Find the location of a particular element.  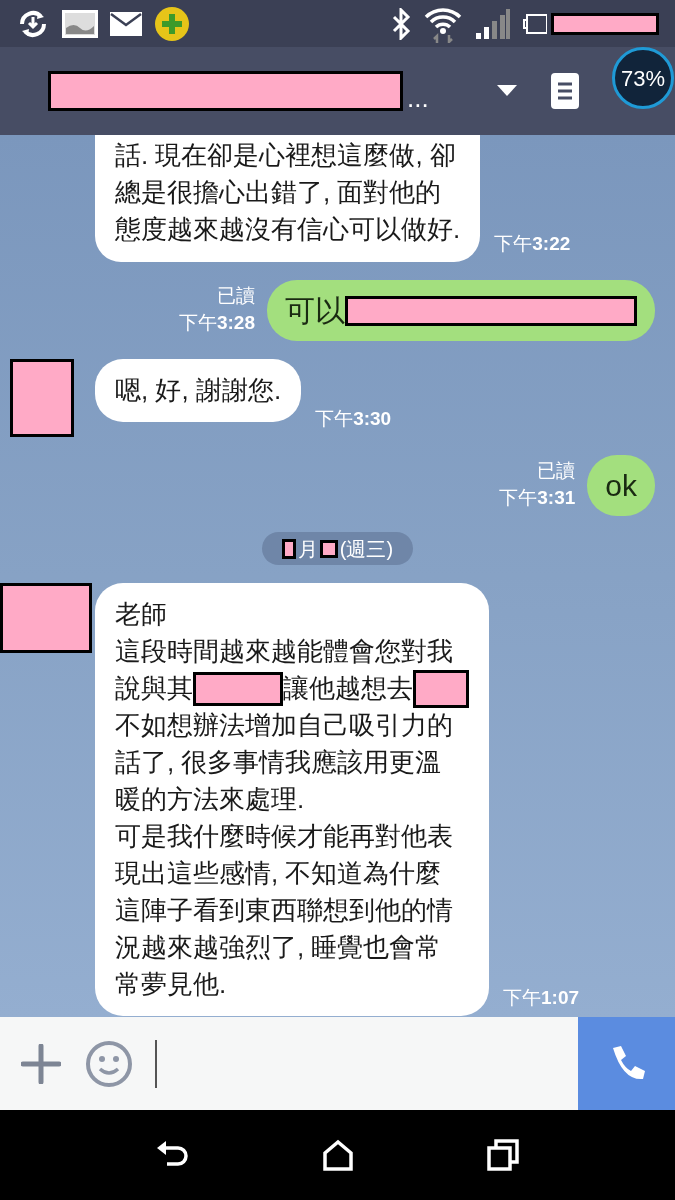

call-button is located at coordinates (626, 1063).